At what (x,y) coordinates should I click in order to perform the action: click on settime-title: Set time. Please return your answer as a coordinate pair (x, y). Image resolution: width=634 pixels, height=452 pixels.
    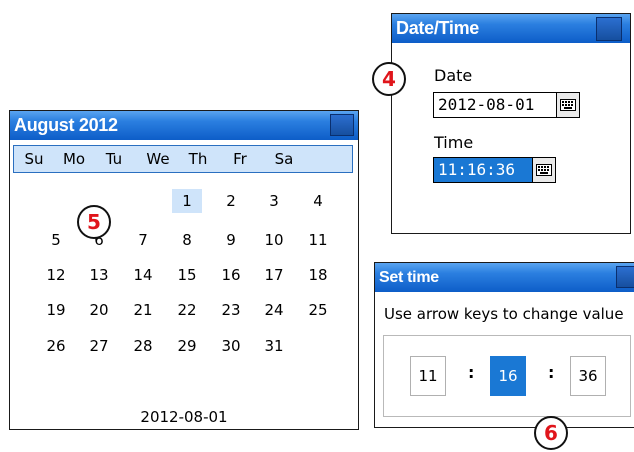
    Looking at the image, I should click on (409, 277).